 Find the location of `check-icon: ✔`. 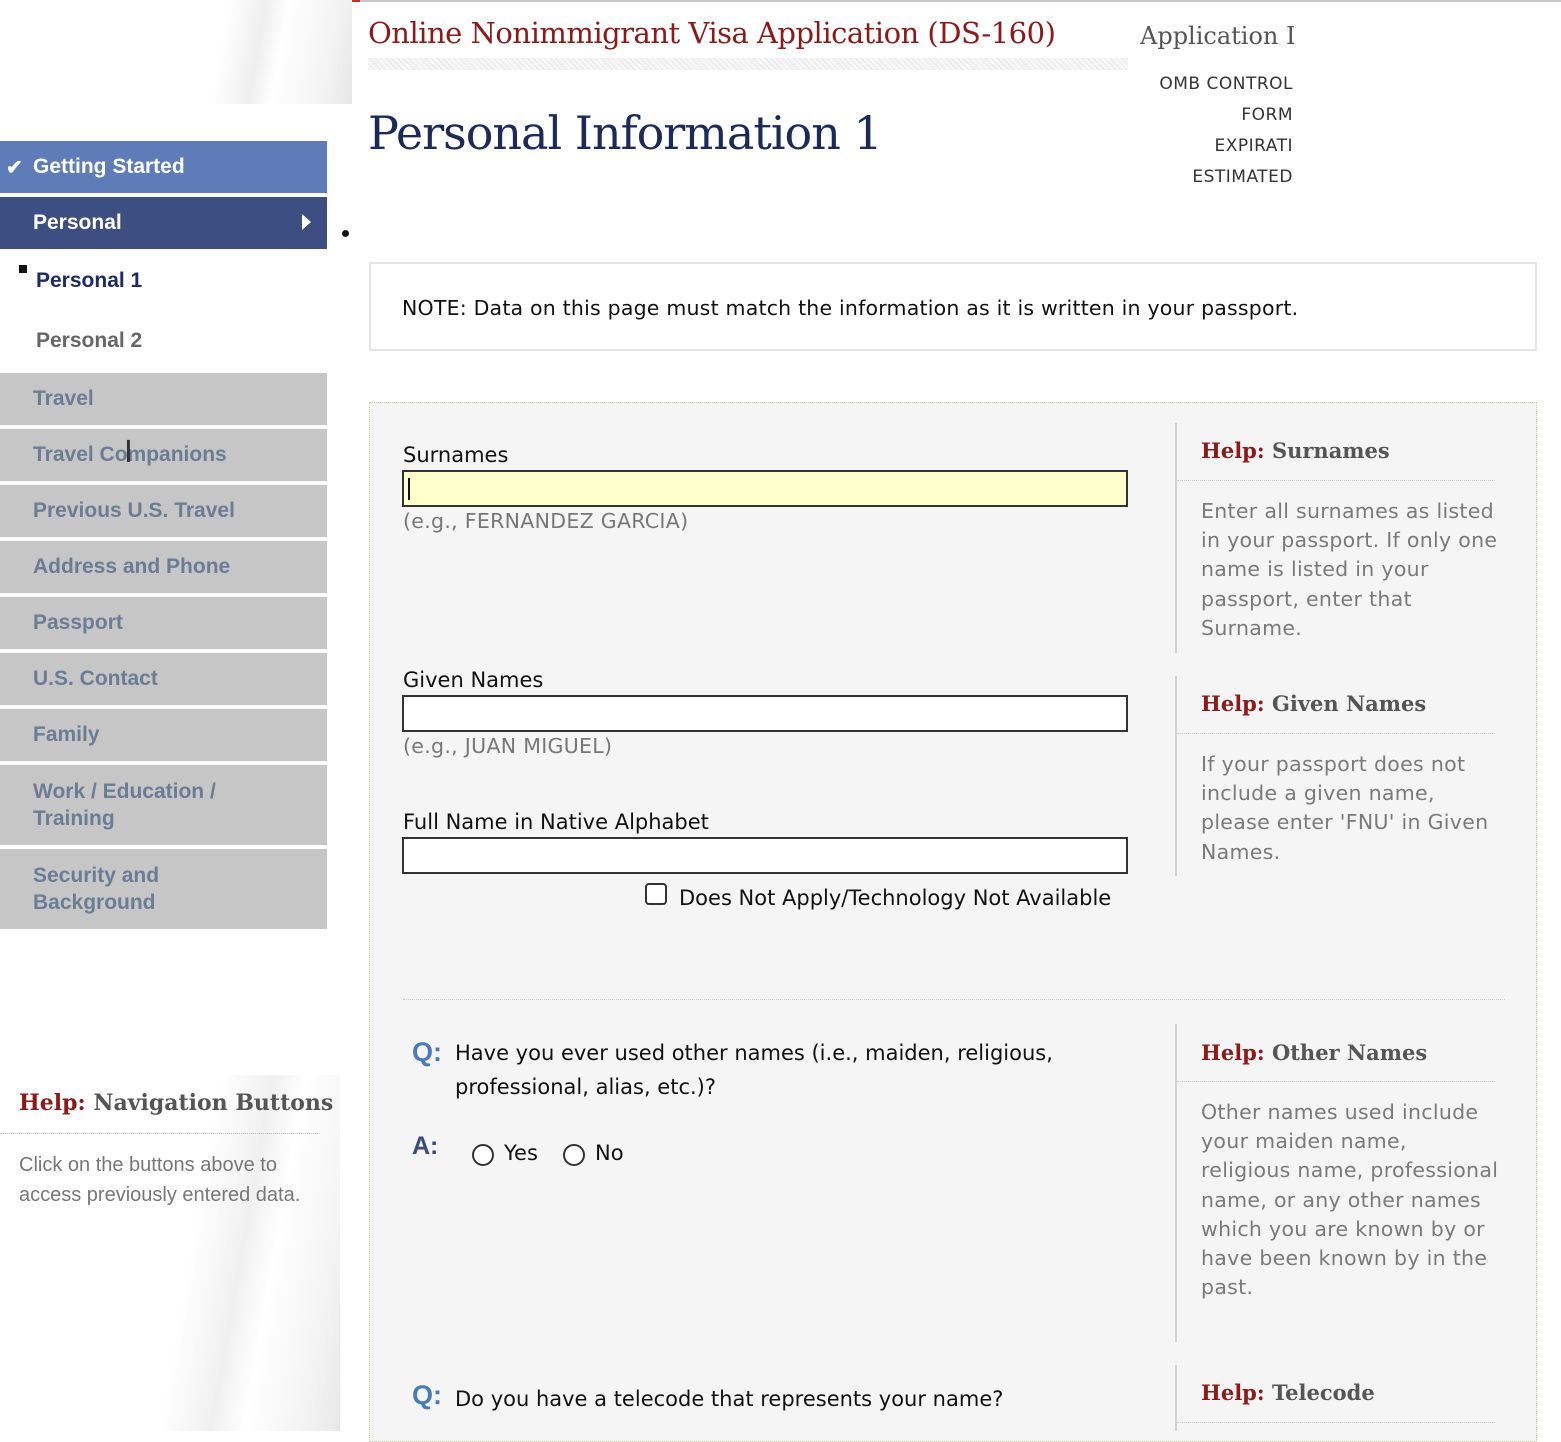

check-icon: ✔ is located at coordinates (14, 167).